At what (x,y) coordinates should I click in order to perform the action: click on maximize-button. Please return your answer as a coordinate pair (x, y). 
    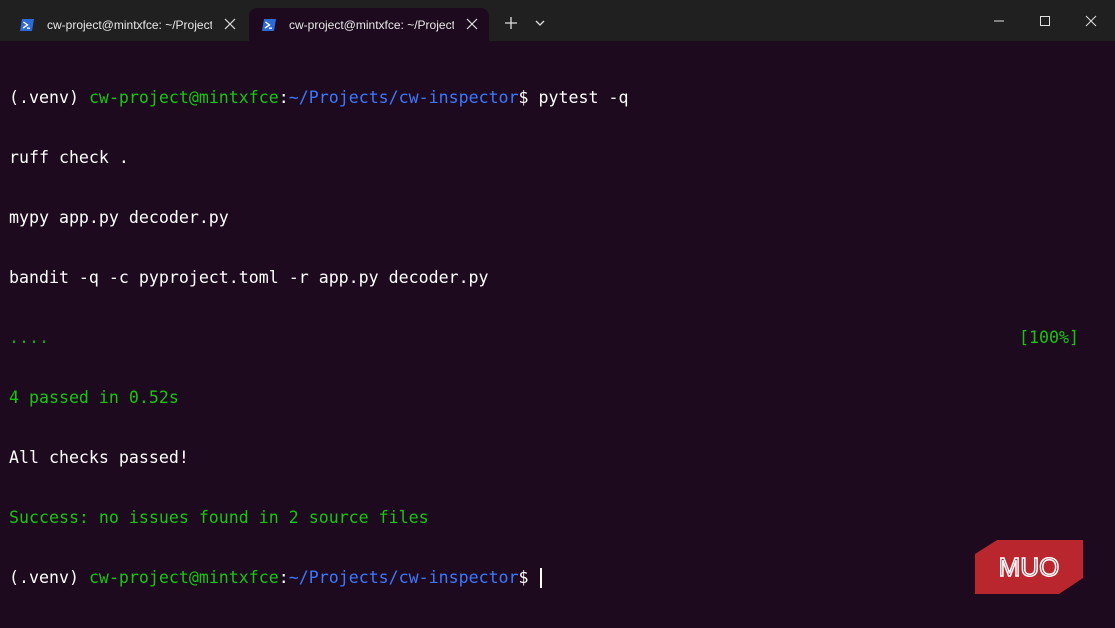
    Looking at the image, I should click on (1045, 20).